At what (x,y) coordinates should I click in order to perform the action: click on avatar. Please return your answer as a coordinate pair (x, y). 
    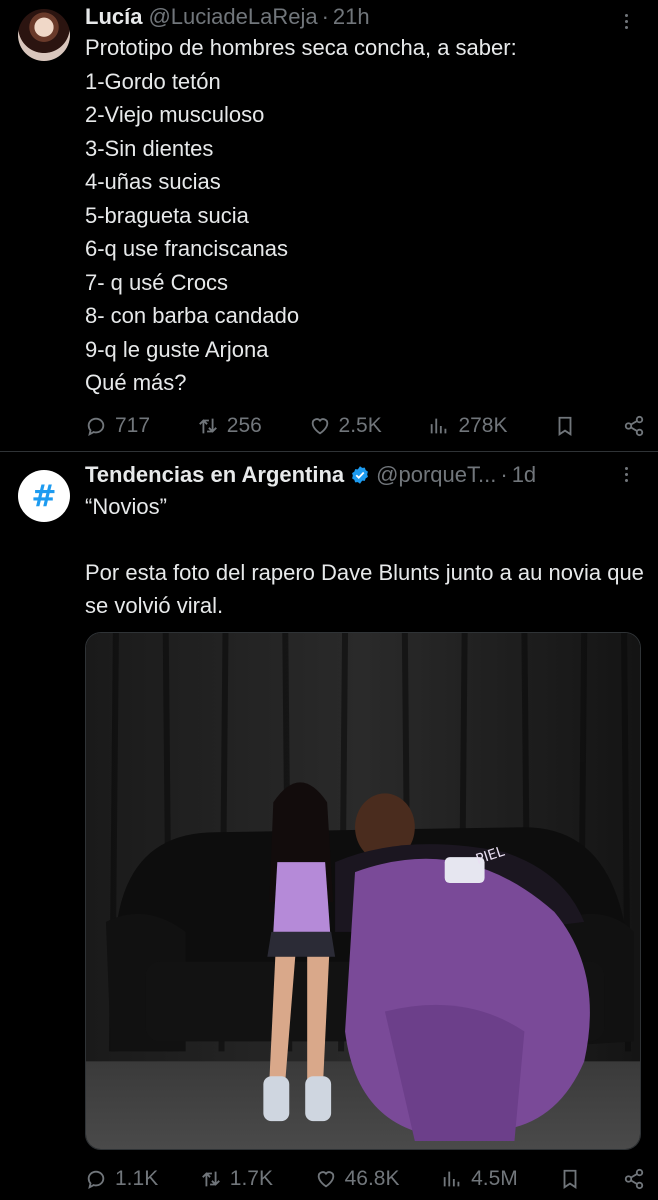
    Looking at the image, I should click on (44, 35).